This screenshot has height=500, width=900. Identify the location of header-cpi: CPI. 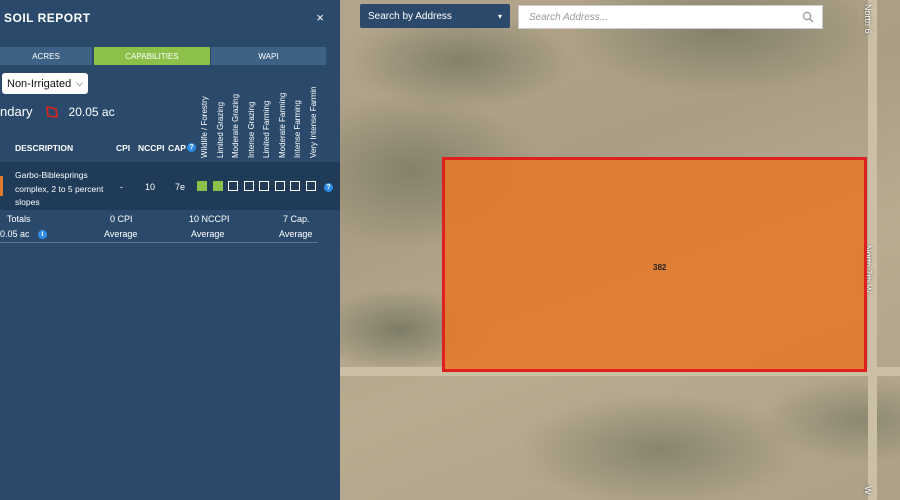
(123, 148).